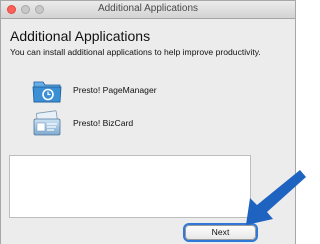 The image size is (320, 244). What do you see at coordinates (47, 92) in the screenshot?
I see `pagemanager-icon` at bounding box center [47, 92].